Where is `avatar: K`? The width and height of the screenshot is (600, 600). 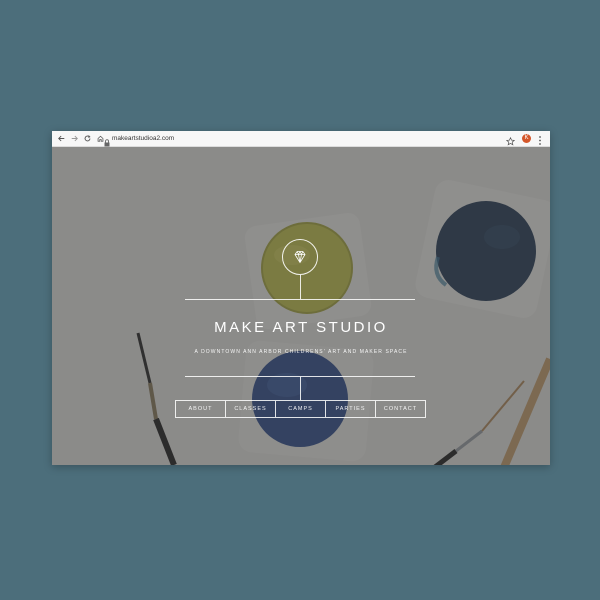
avatar: K is located at coordinates (526, 138).